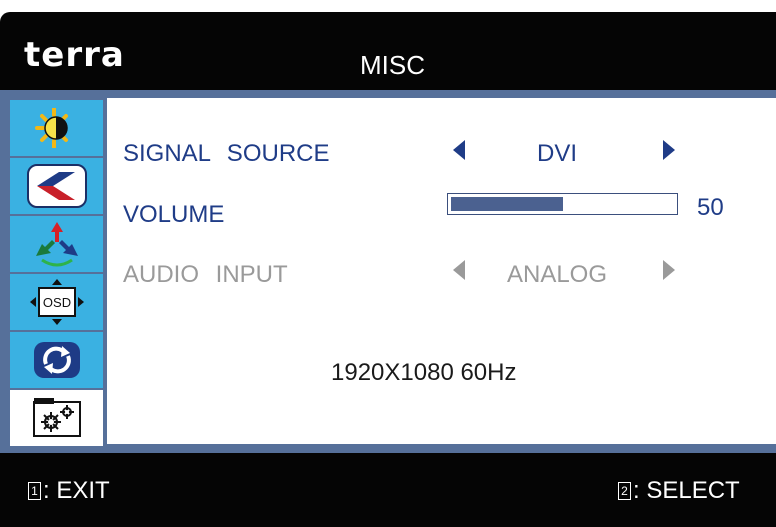 This screenshot has width=776, height=527. I want to click on sidebar-item-misc, so click(56, 418).